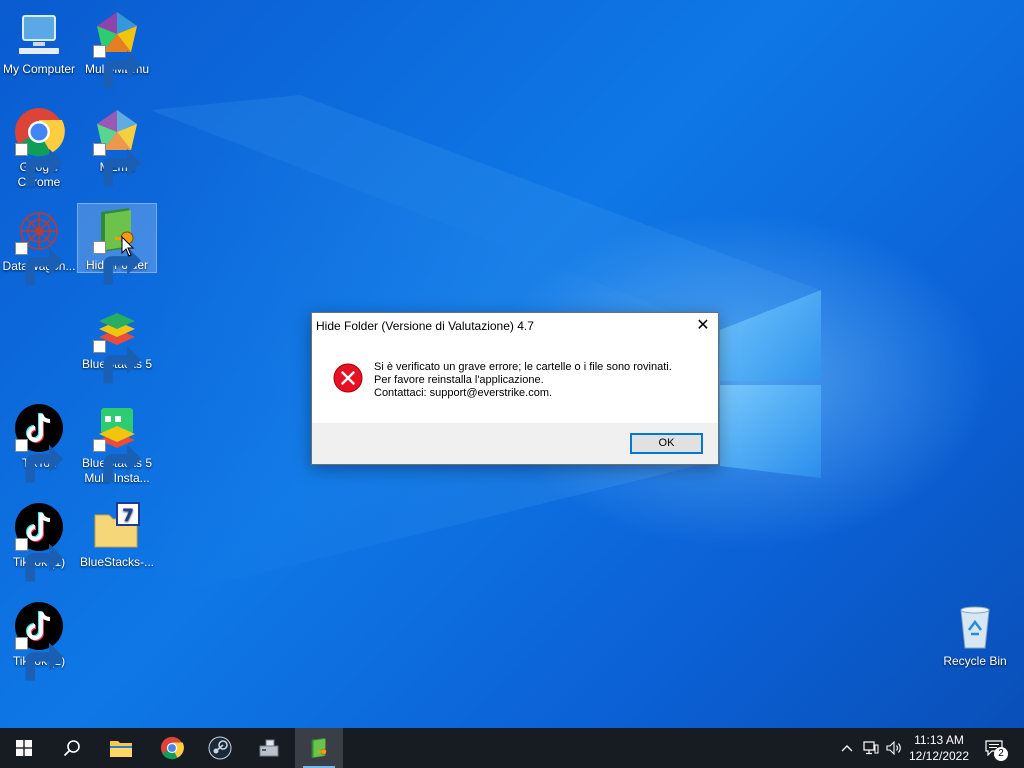  Describe the element at coordinates (975, 626) in the screenshot. I see `recycle-bin-icon` at that location.